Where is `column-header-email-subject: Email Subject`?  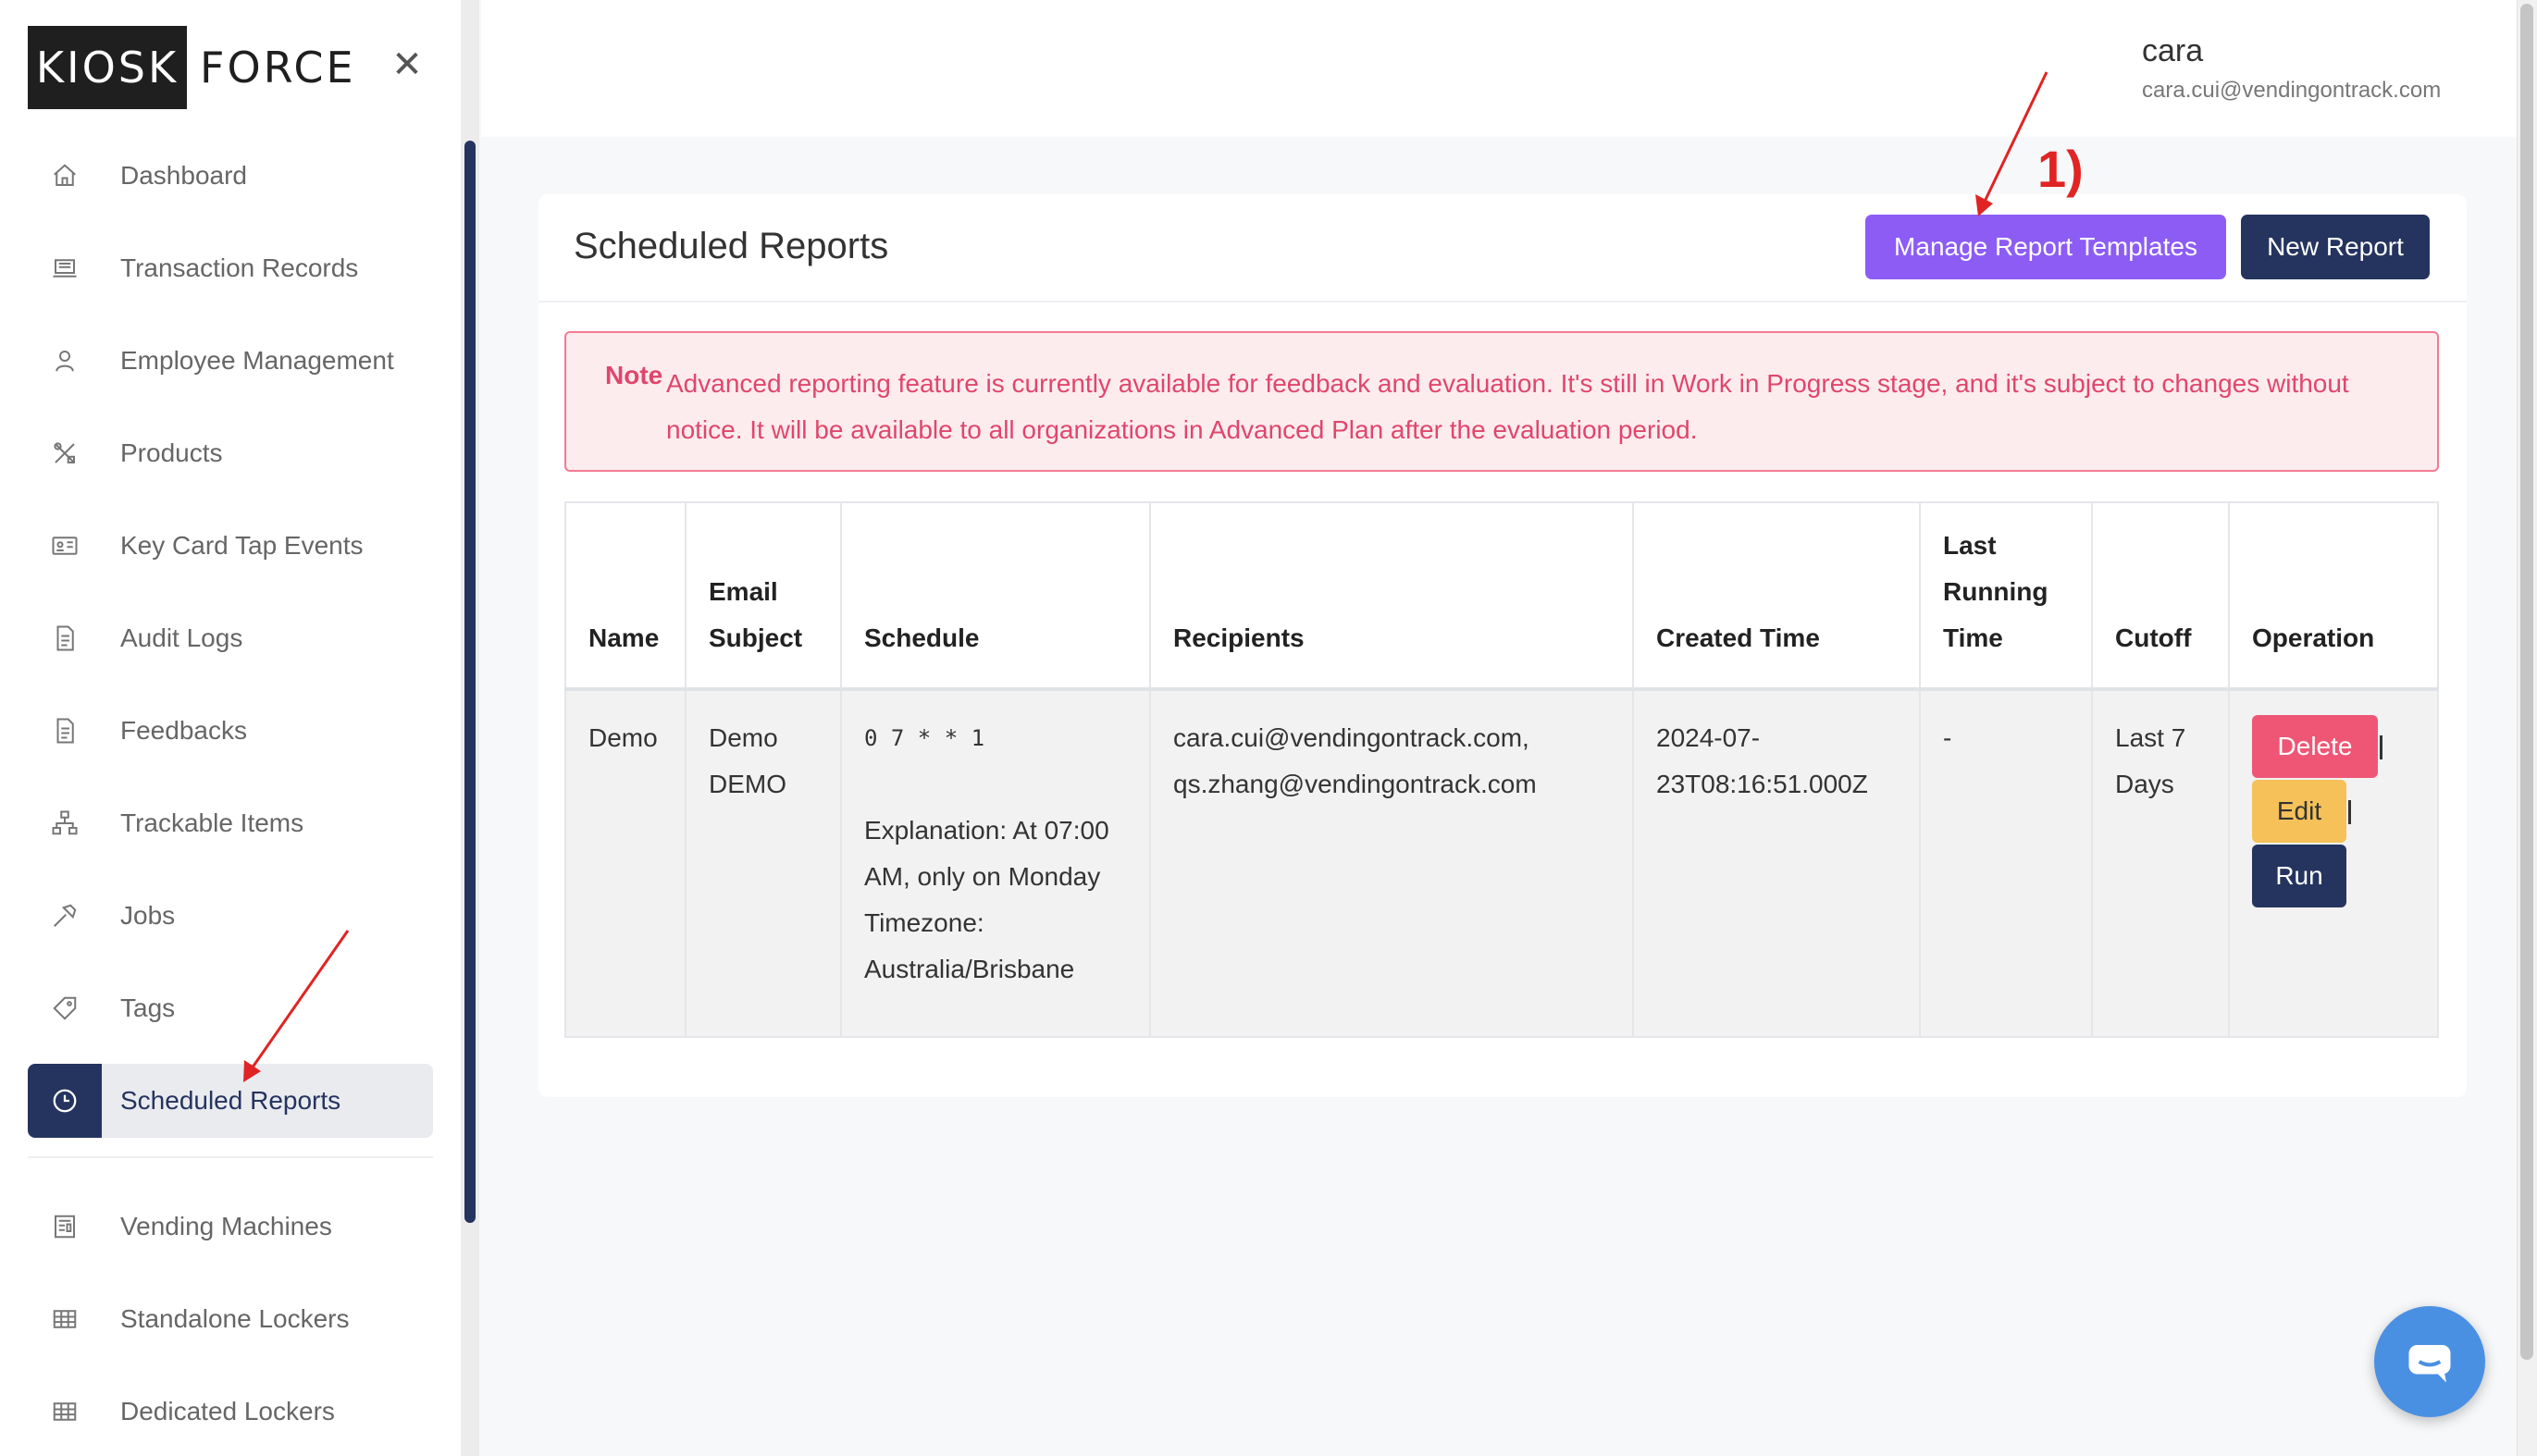 column-header-email-subject: Email Subject is located at coordinates (763, 596).